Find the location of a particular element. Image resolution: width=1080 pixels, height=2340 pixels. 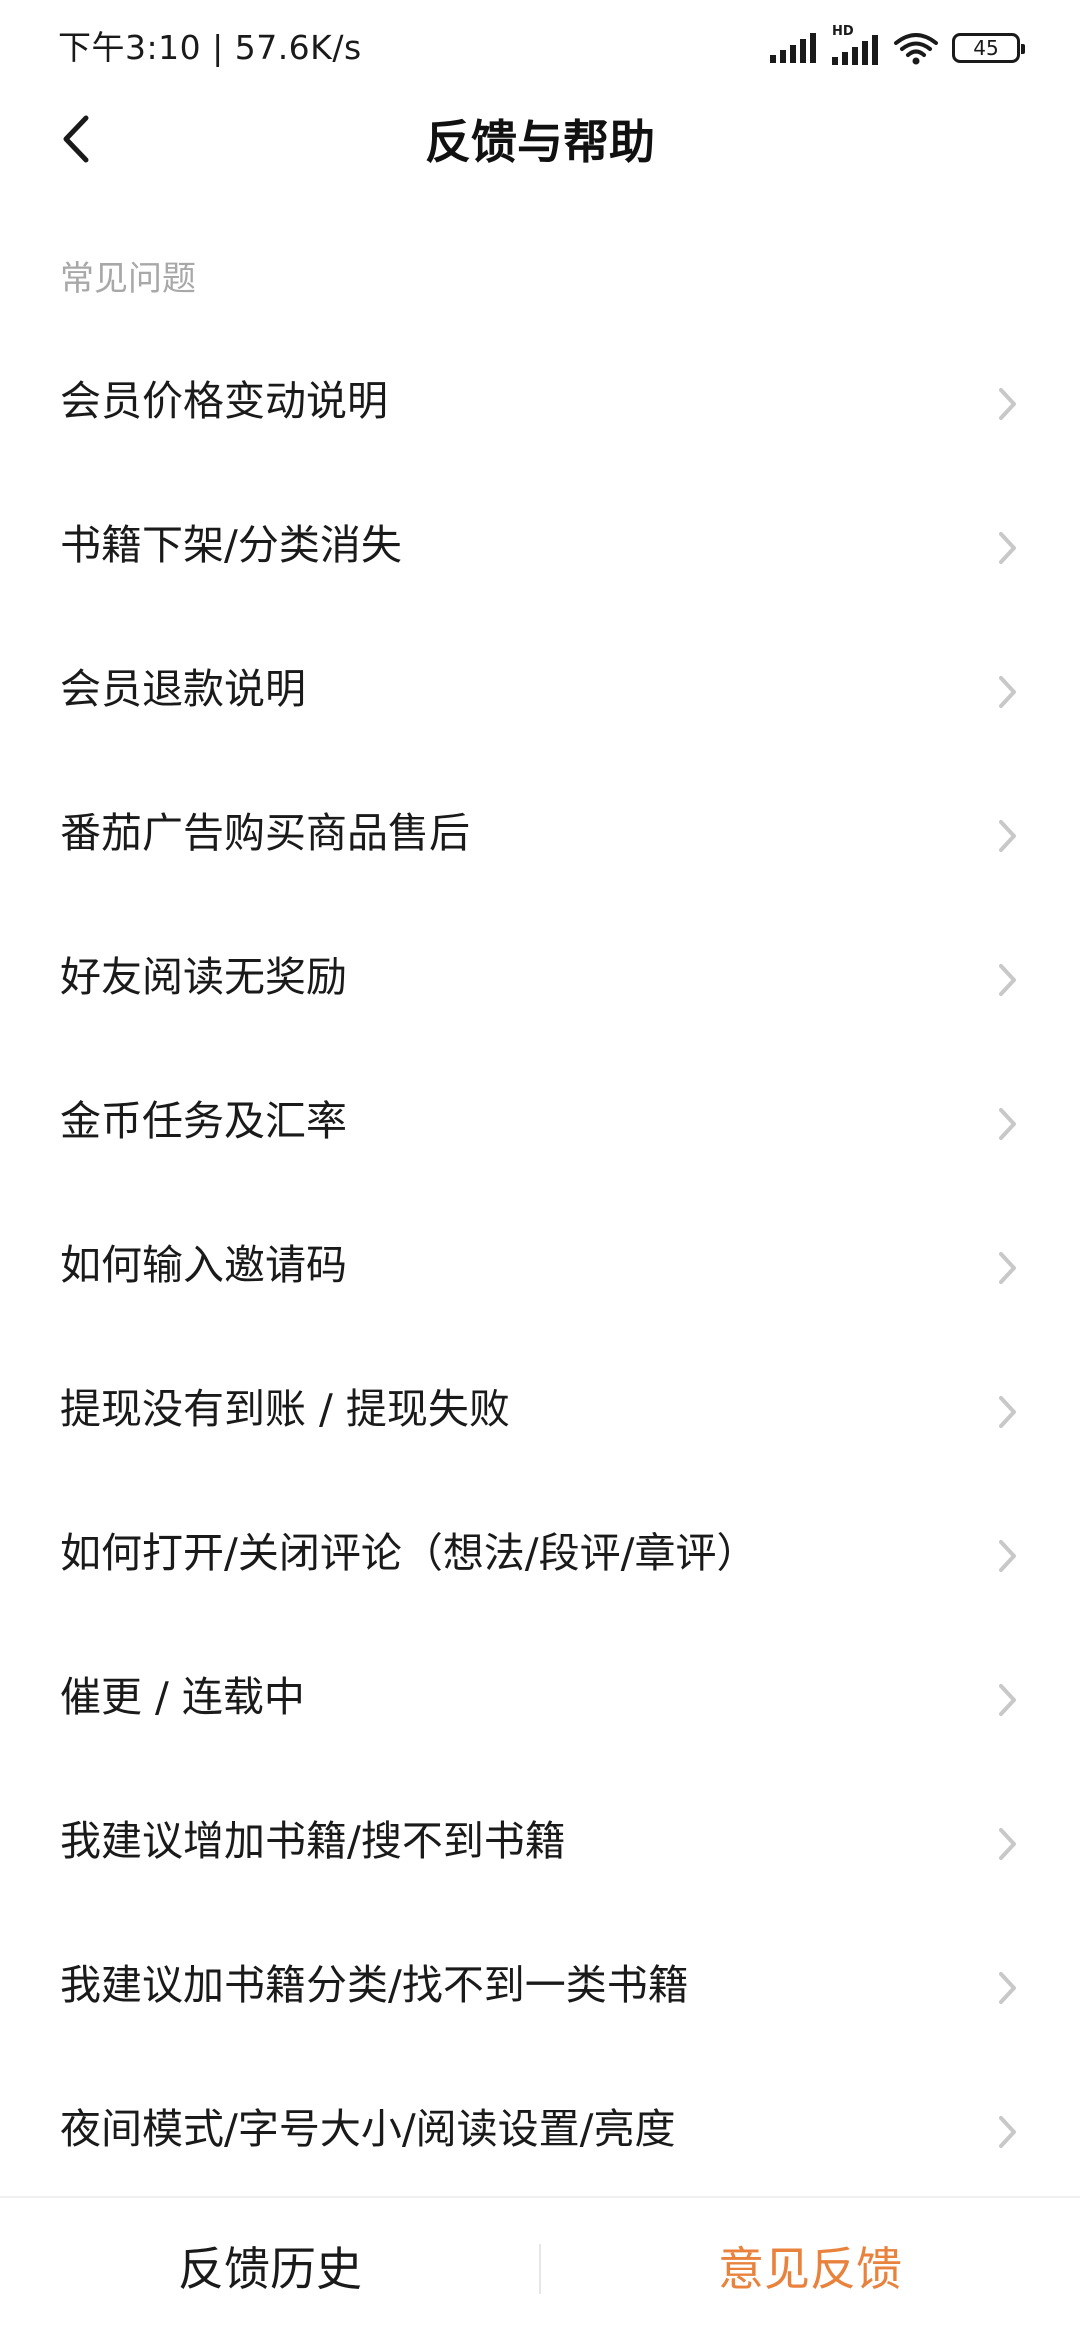

list-item: 好友阅读无奖励 is located at coordinates (540, 980).